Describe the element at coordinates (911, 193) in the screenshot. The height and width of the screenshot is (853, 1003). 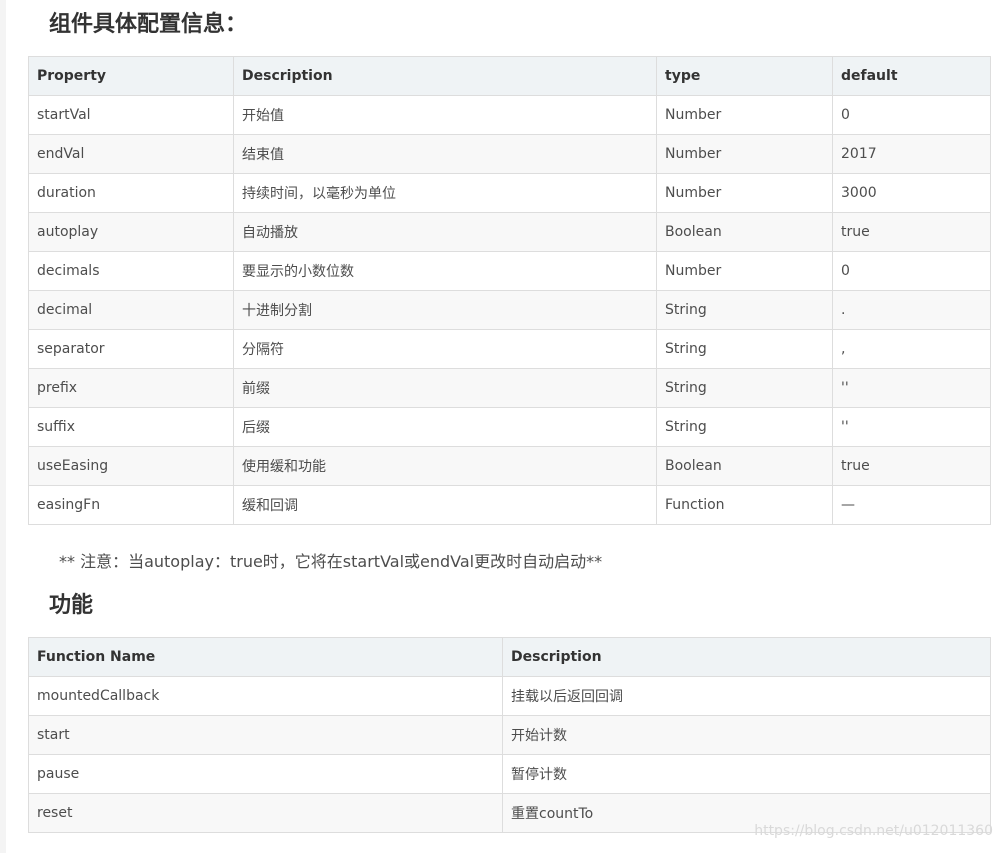
I see `cell-default: 3000` at that location.